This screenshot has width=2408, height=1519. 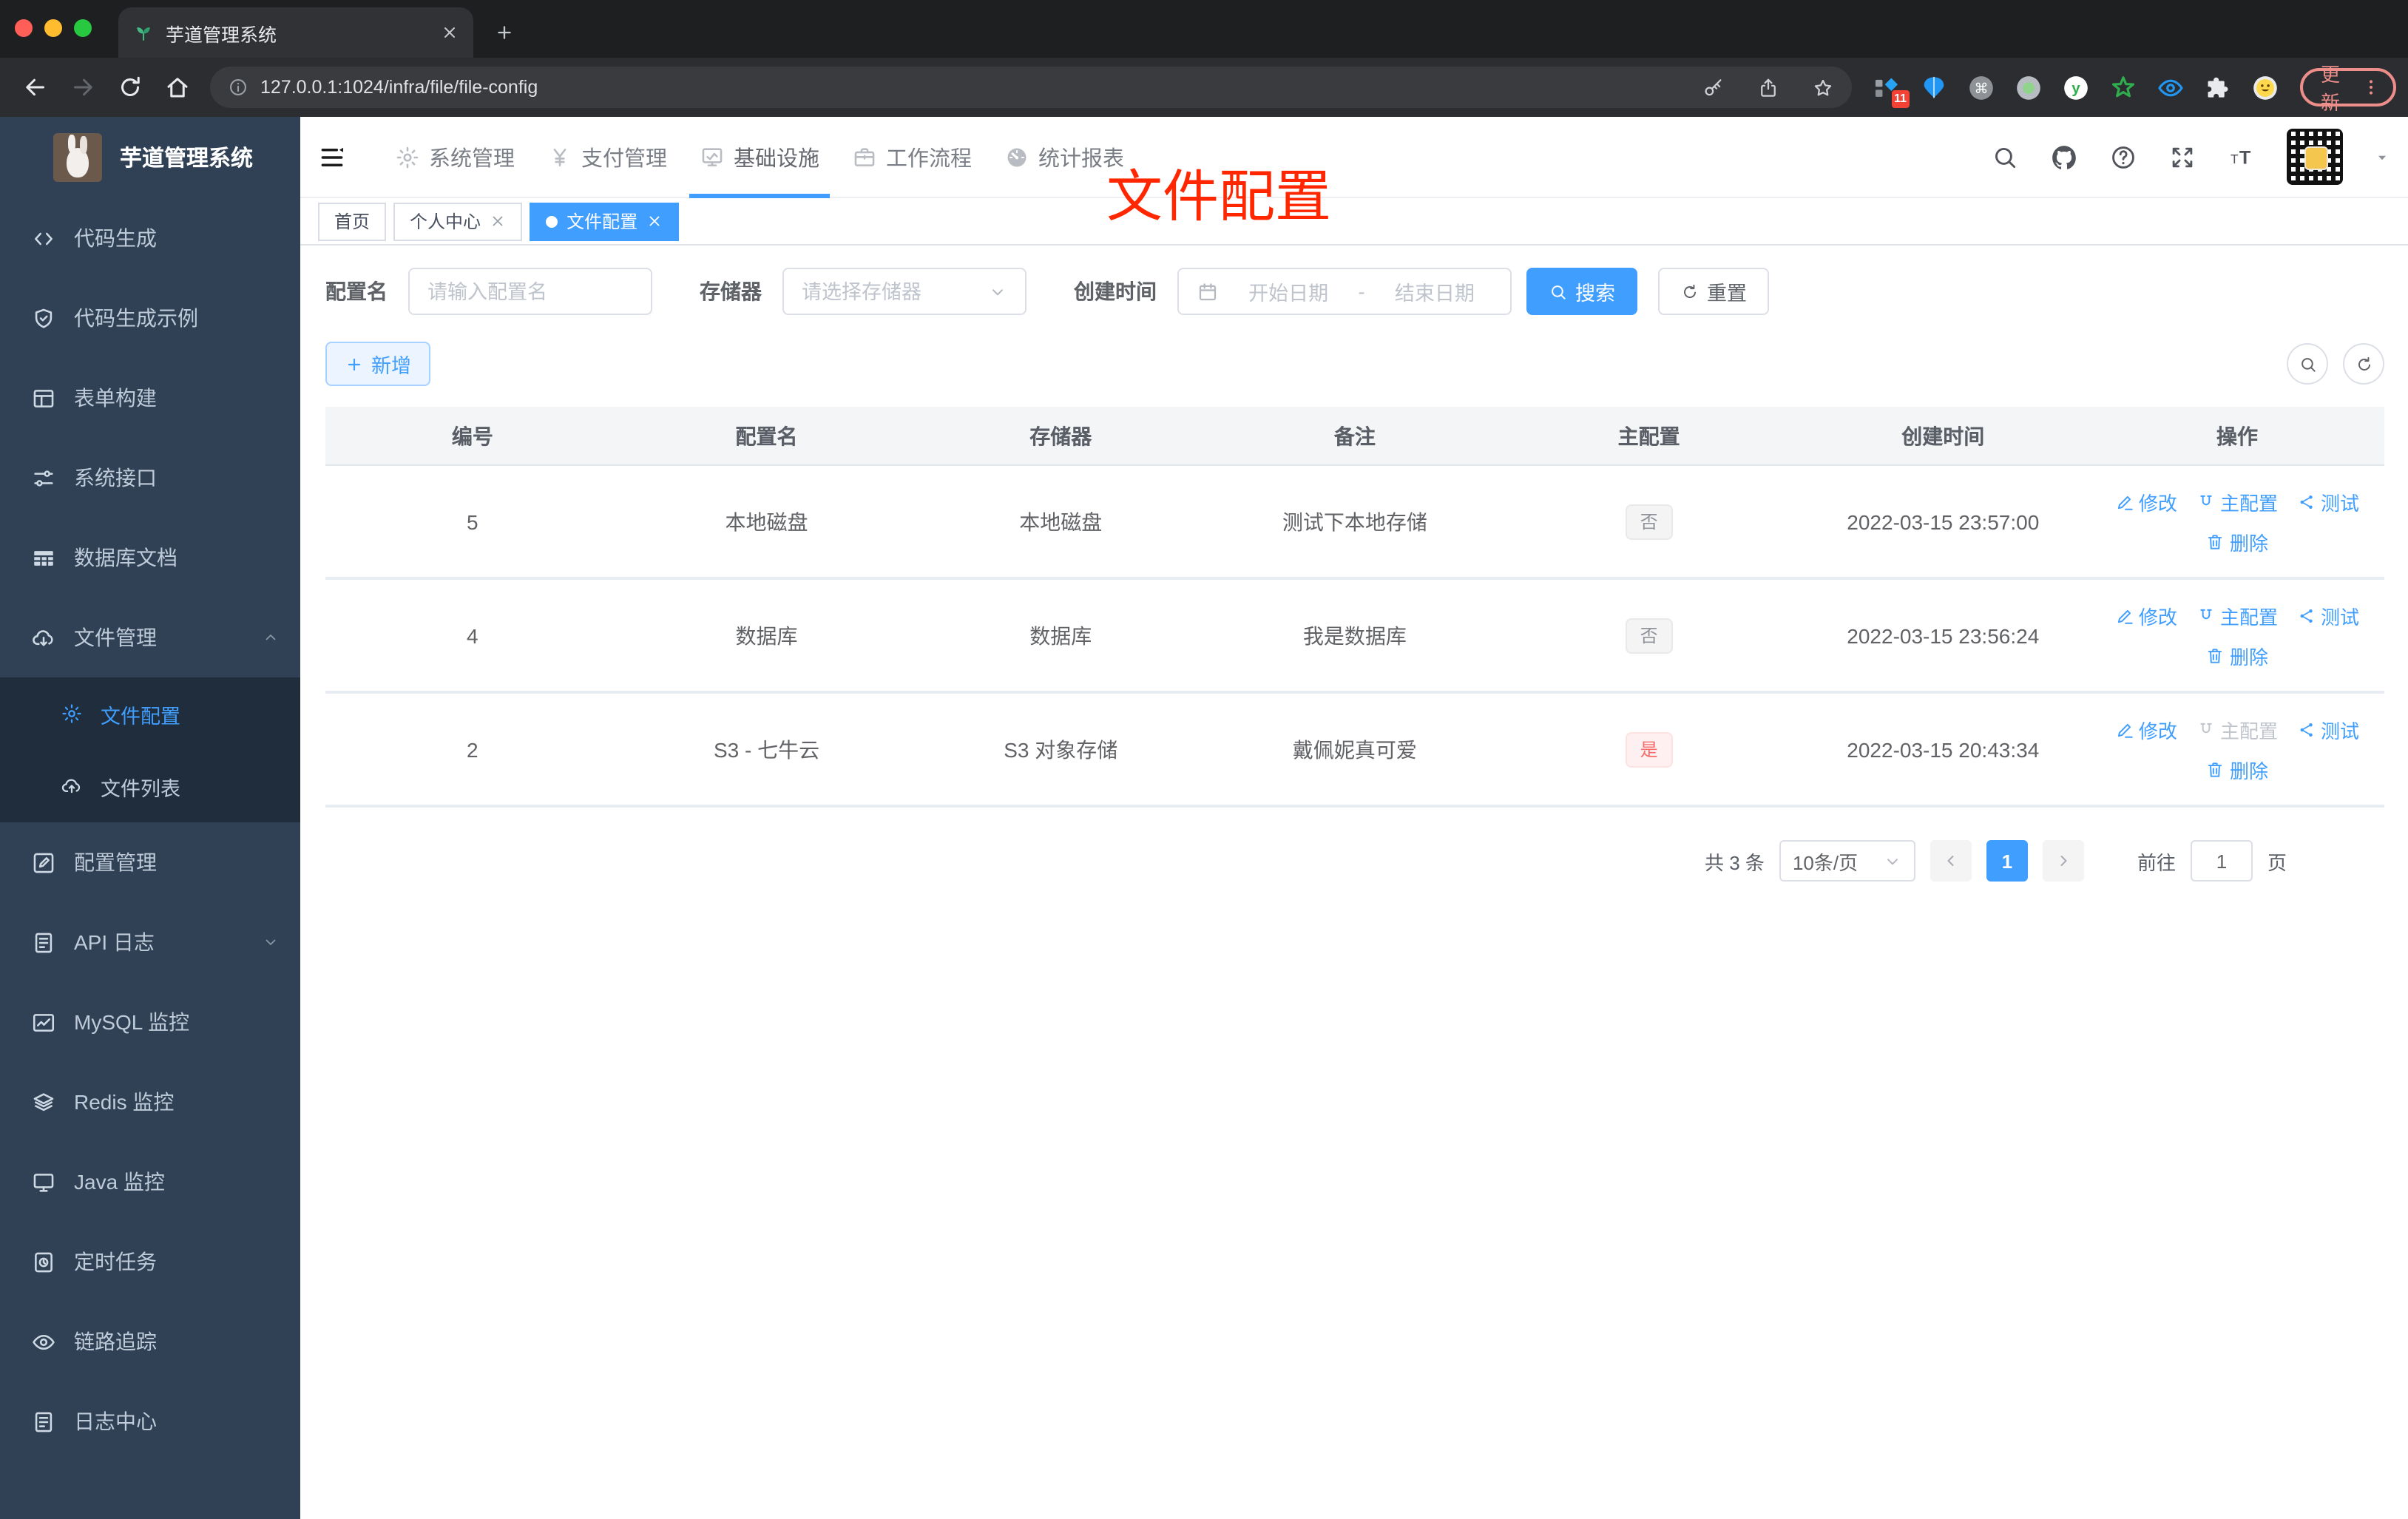 What do you see at coordinates (24, 28) in the screenshot?
I see `window-close-button` at bounding box center [24, 28].